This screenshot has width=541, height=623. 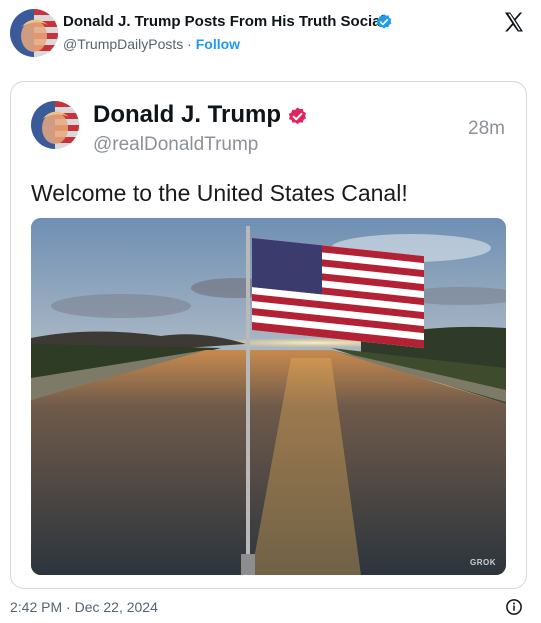 I want to click on x-logo-icon, so click(x=514, y=22).